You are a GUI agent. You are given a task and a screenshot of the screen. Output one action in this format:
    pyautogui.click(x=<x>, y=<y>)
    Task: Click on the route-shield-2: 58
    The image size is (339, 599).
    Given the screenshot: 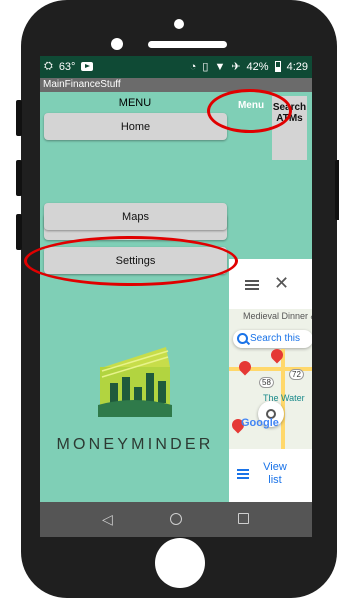 What is the action you would take?
    pyautogui.click(x=266, y=382)
    